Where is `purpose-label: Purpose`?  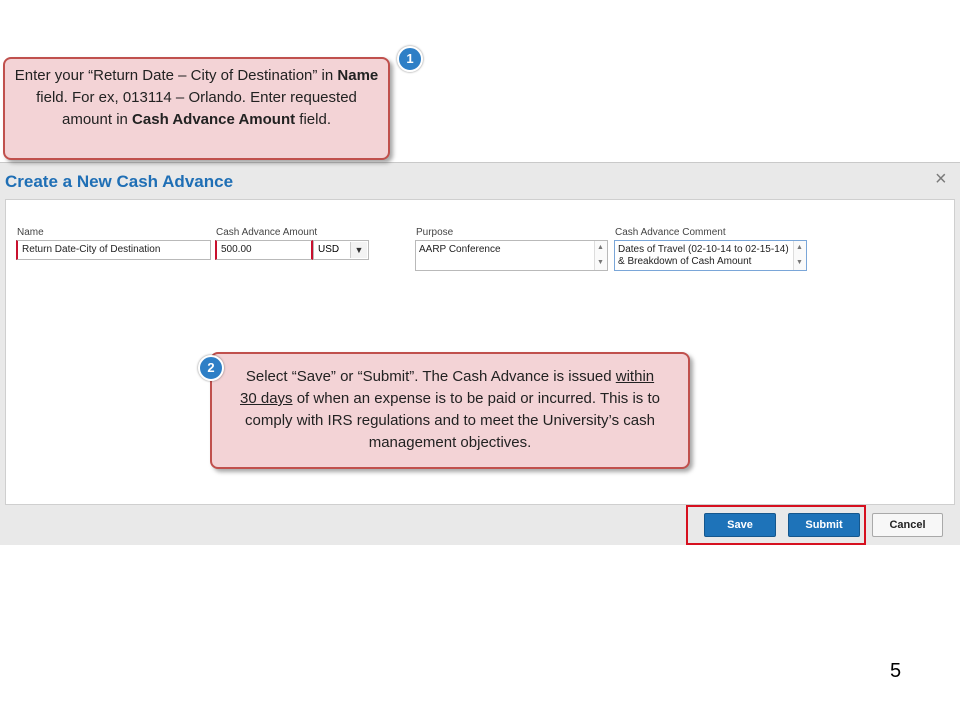
purpose-label: Purpose is located at coordinates (435, 232).